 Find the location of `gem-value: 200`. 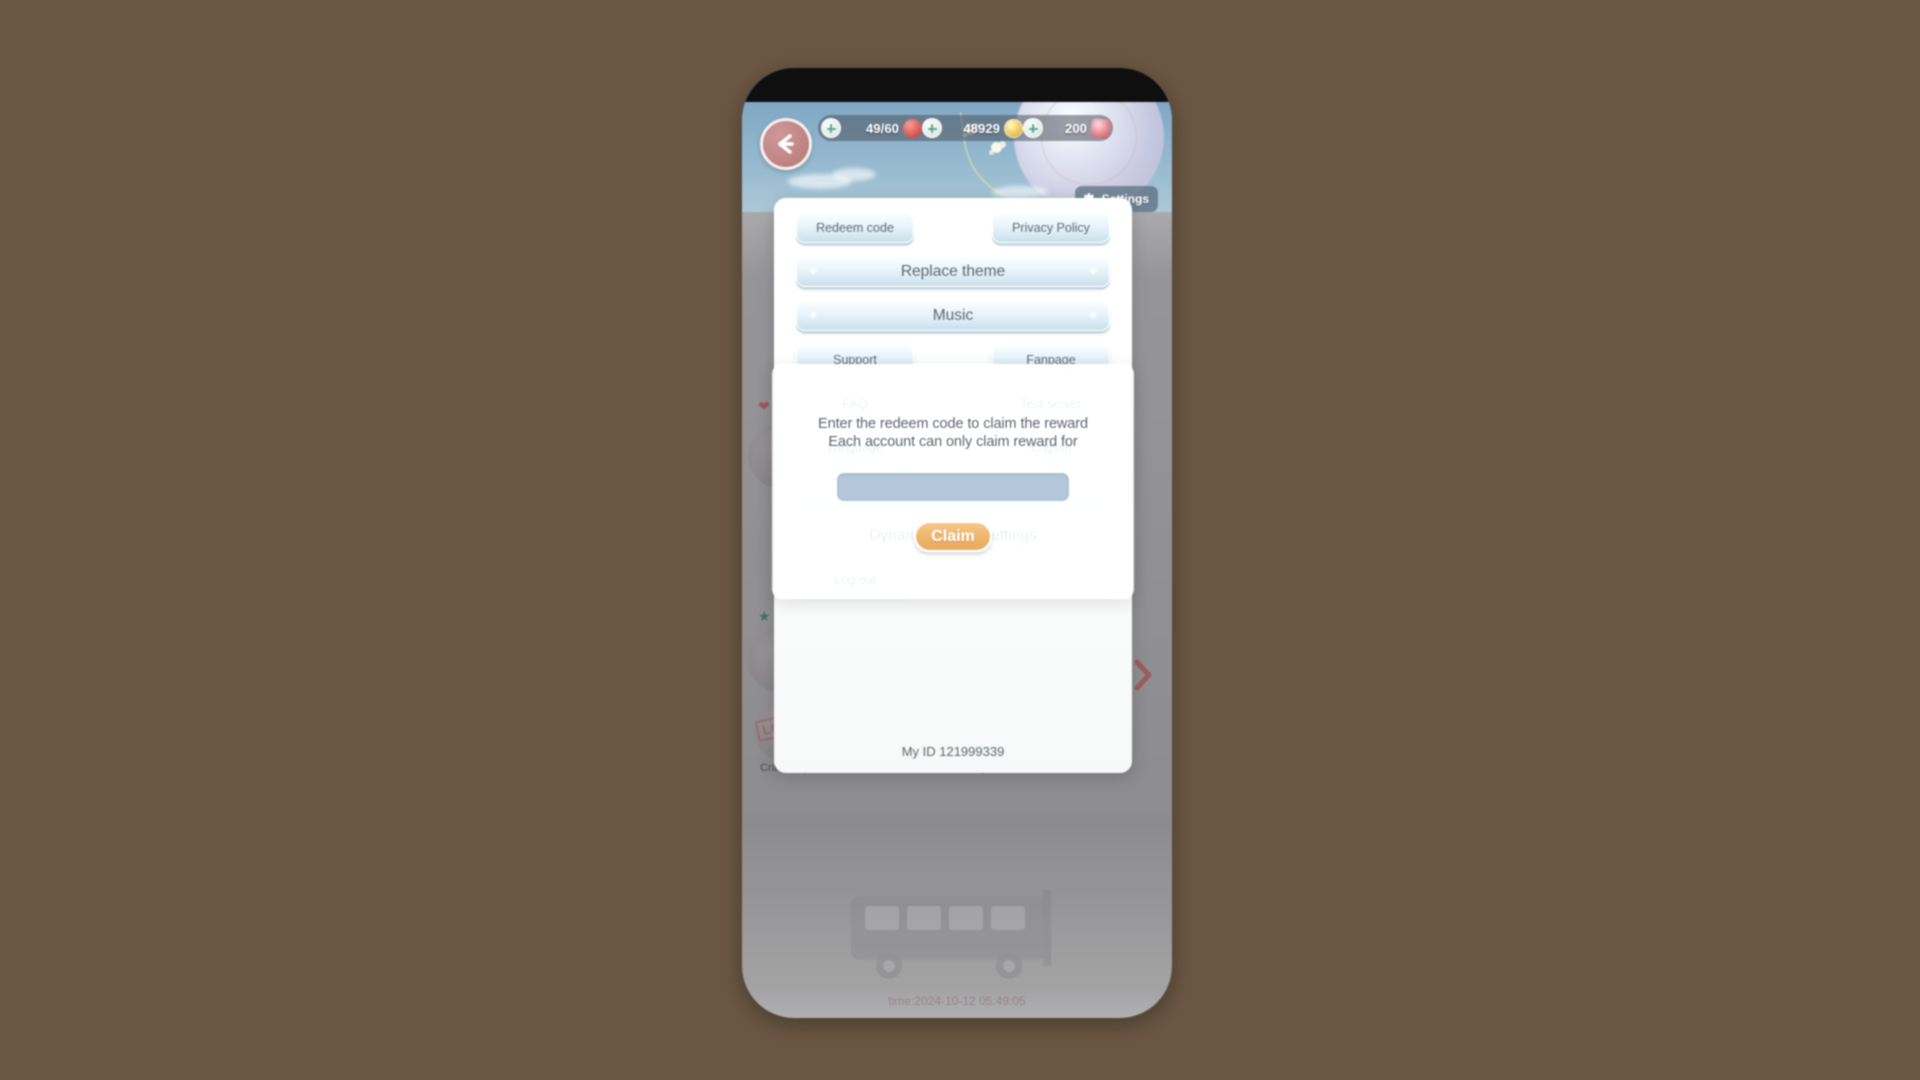

gem-value: 200 is located at coordinates (1076, 128).